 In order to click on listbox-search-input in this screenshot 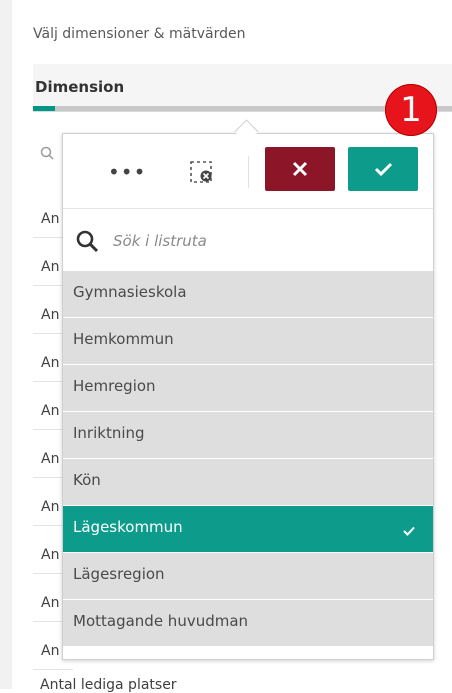, I will do `click(253, 241)`.